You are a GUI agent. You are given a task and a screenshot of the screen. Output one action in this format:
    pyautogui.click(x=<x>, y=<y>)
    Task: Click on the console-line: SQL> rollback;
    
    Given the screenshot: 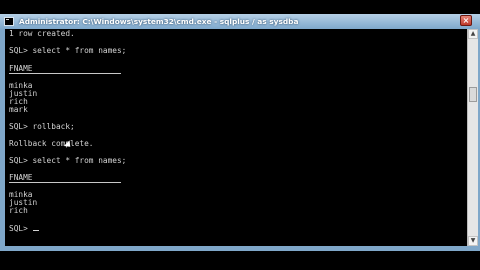 What is the action you would take?
    pyautogui.click(x=42, y=126)
    